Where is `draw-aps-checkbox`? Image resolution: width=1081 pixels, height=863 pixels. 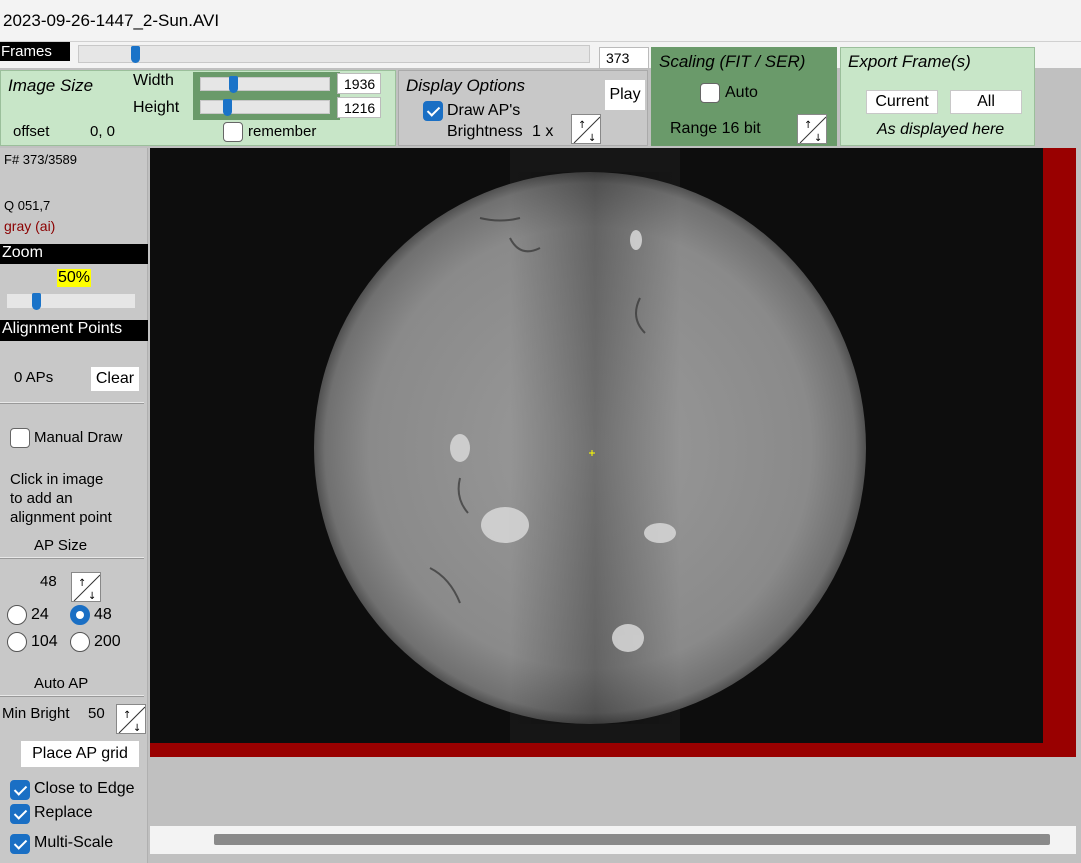 draw-aps-checkbox is located at coordinates (433, 111).